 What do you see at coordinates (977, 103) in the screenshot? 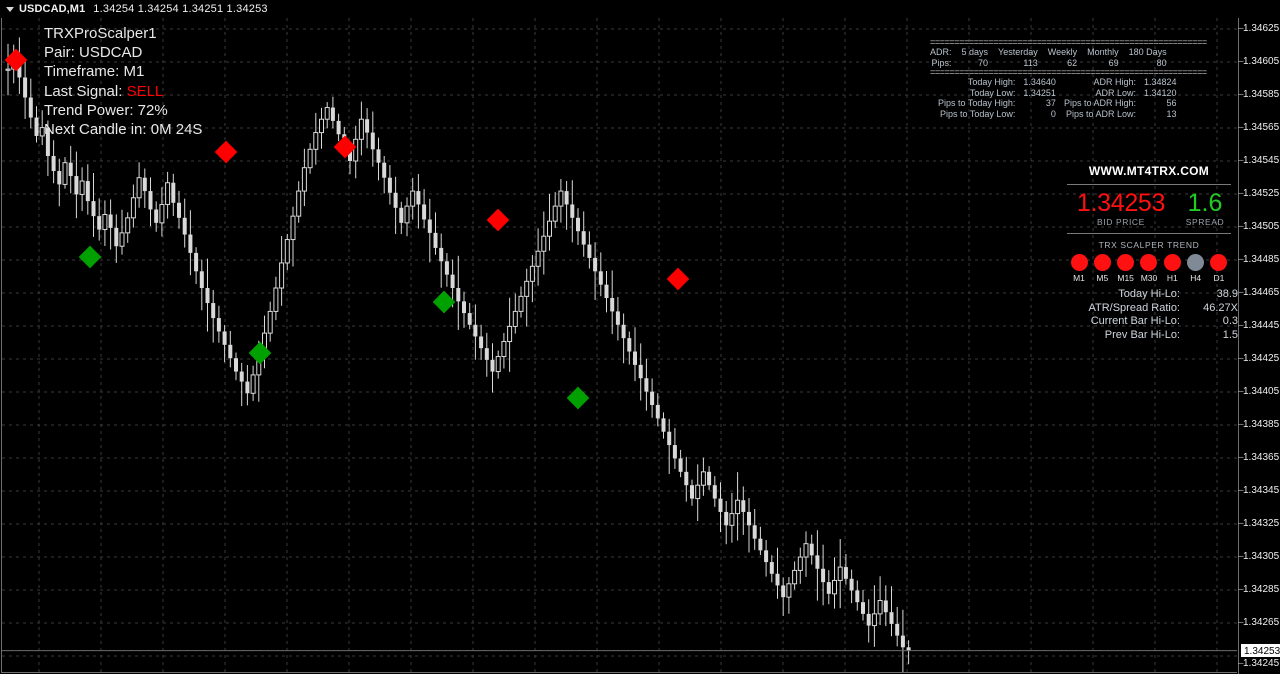
I see `adr-detail-label-2: Pips to Today High:` at bounding box center [977, 103].